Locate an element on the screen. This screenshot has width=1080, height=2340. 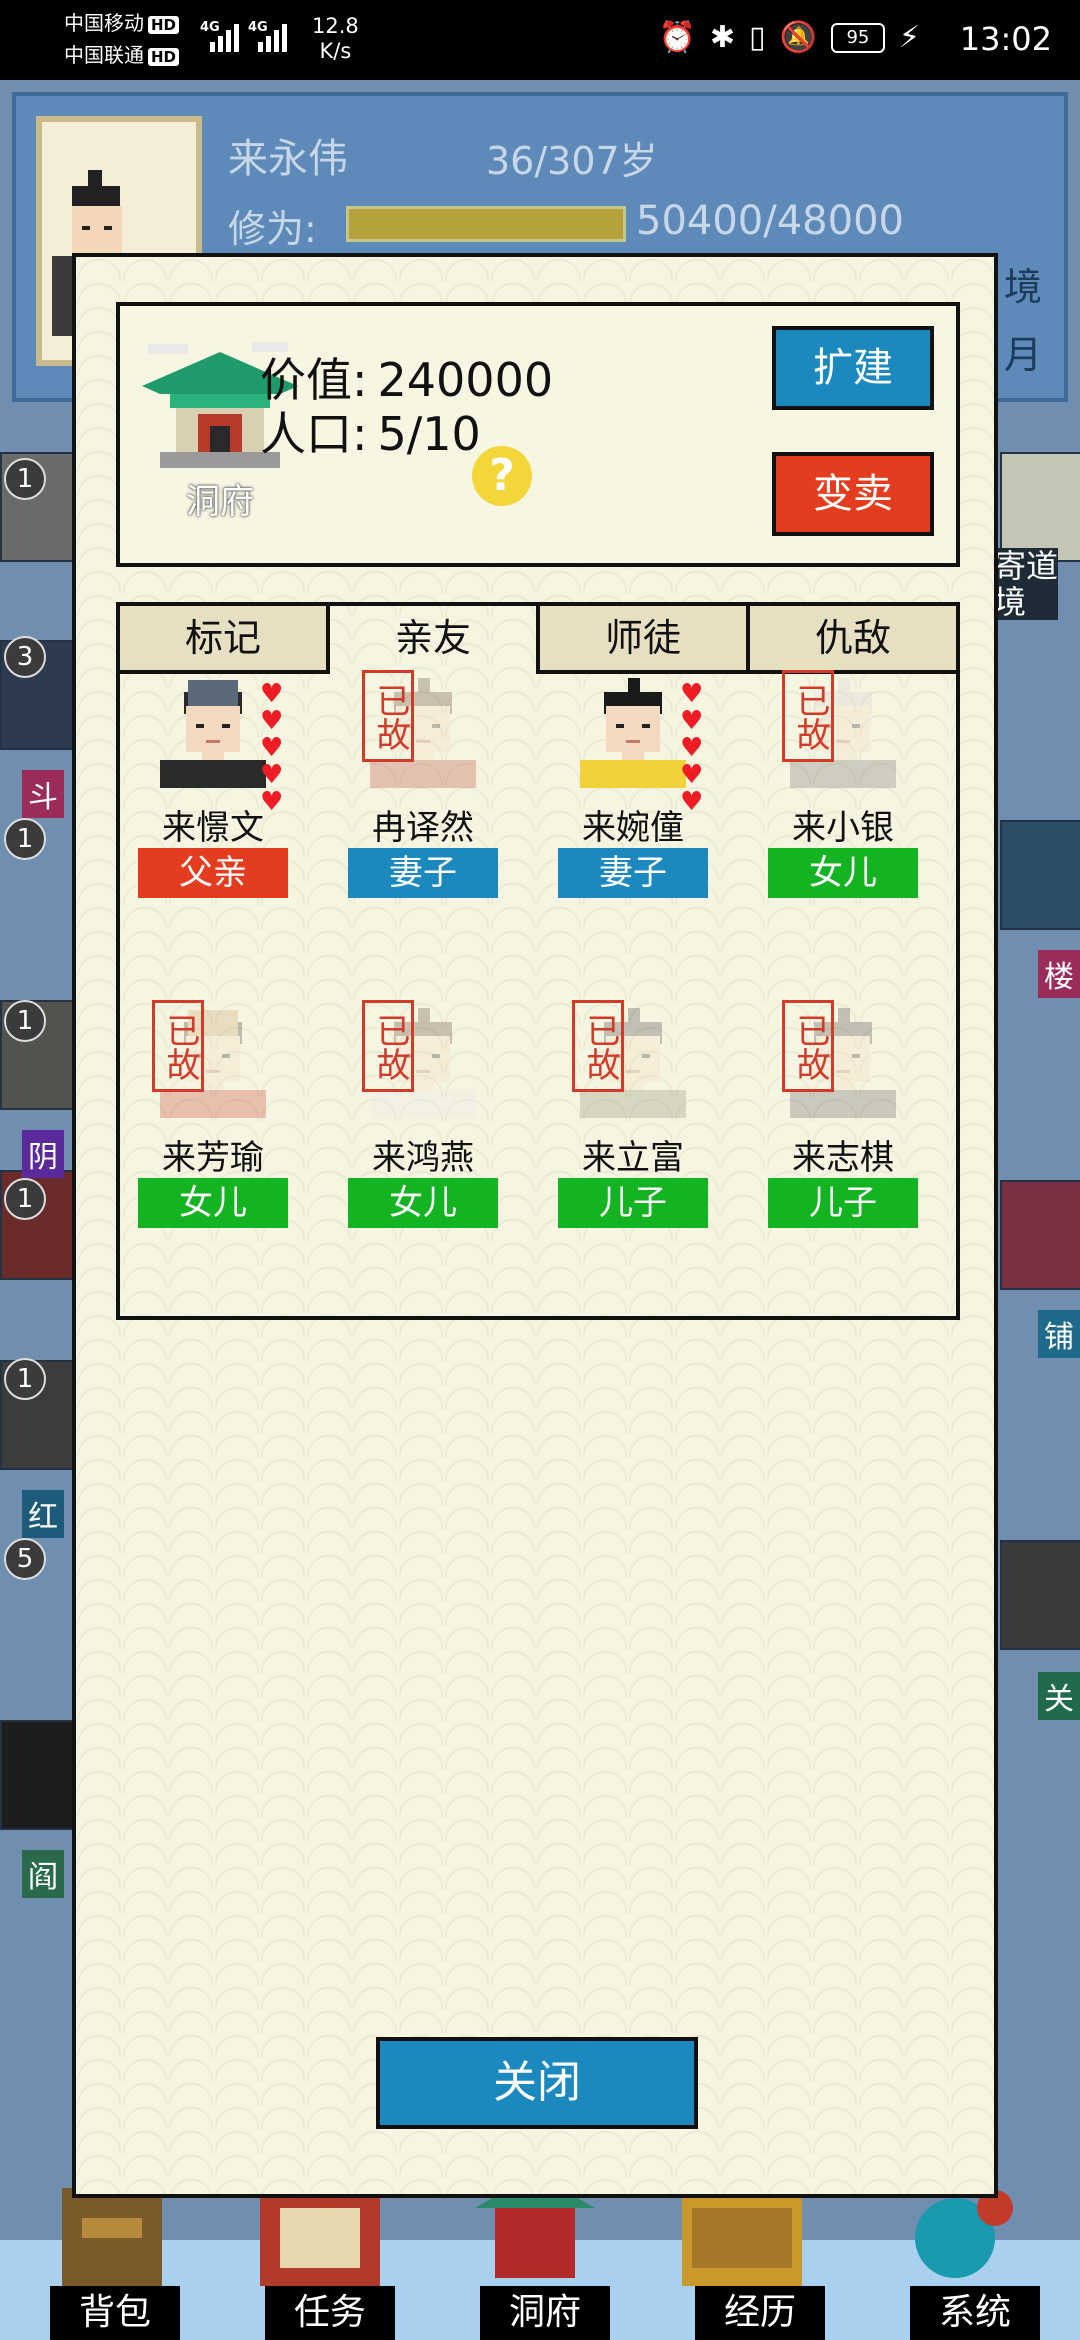
nav-cave-house: 洞府 is located at coordinates (545, 2313).